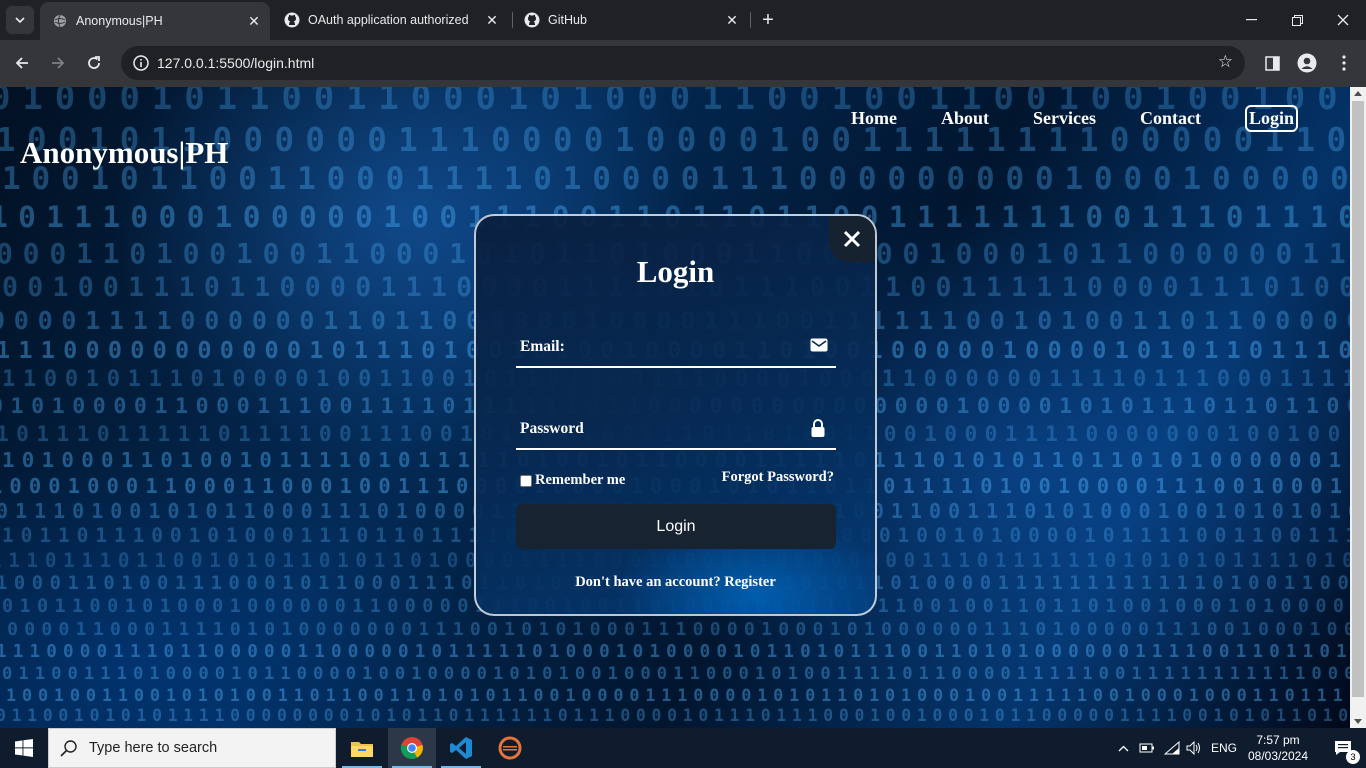 The image size is (1366, 768). Describe the element at coordinates (24, 748) in the screenshot. I see `windows-start-icon` at that location.